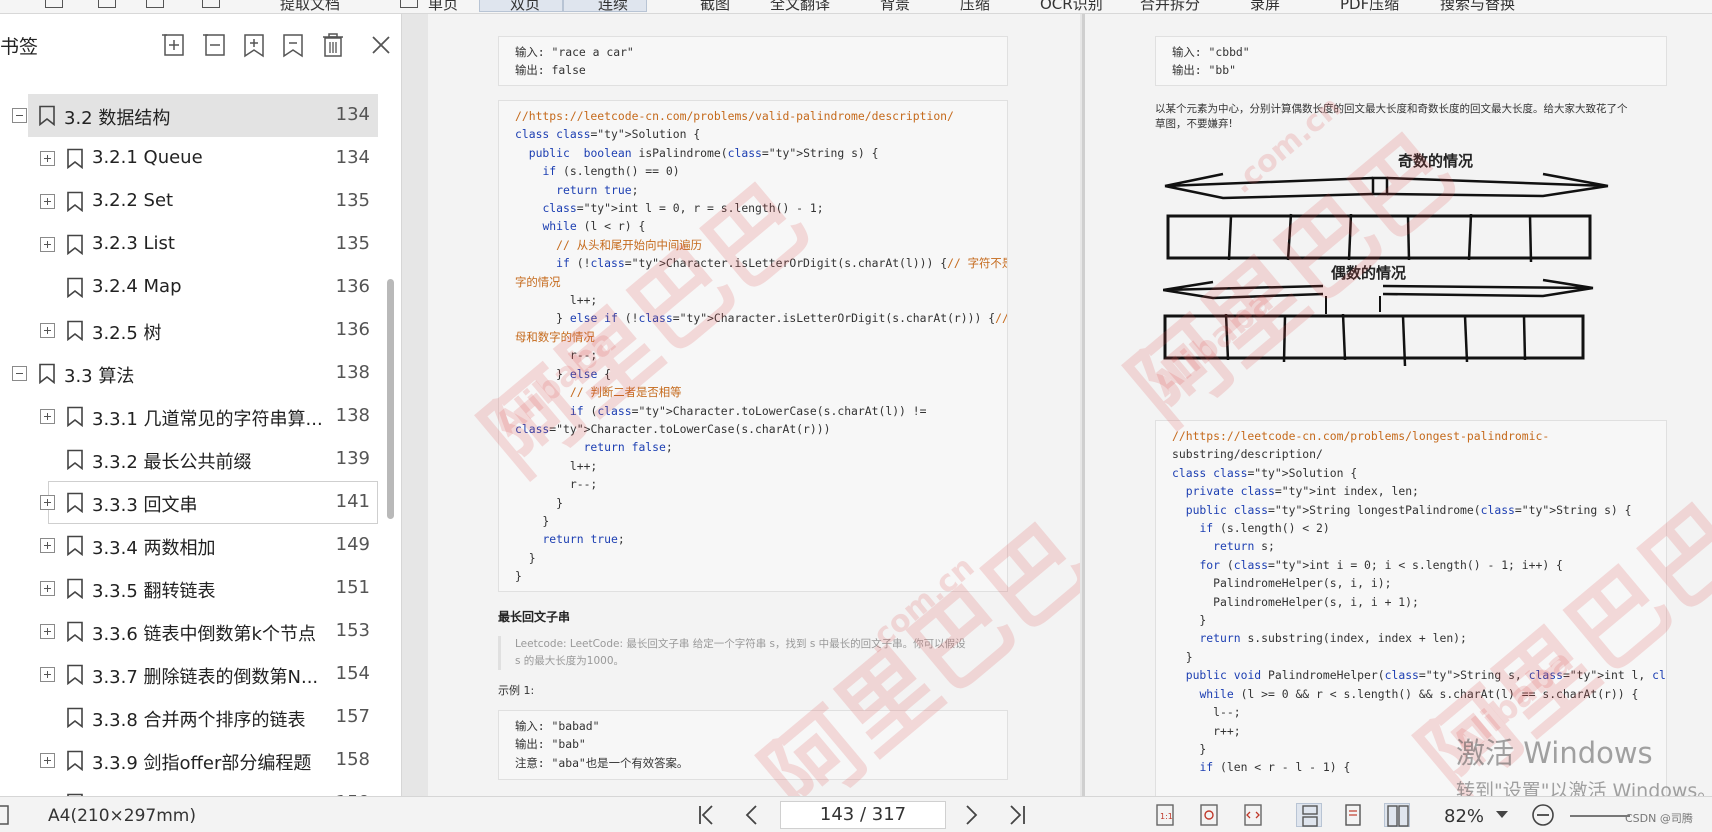  Describe the element at coordinates (215, 45) in the screenshot. I see `remove-bookmark-icon` at that location.